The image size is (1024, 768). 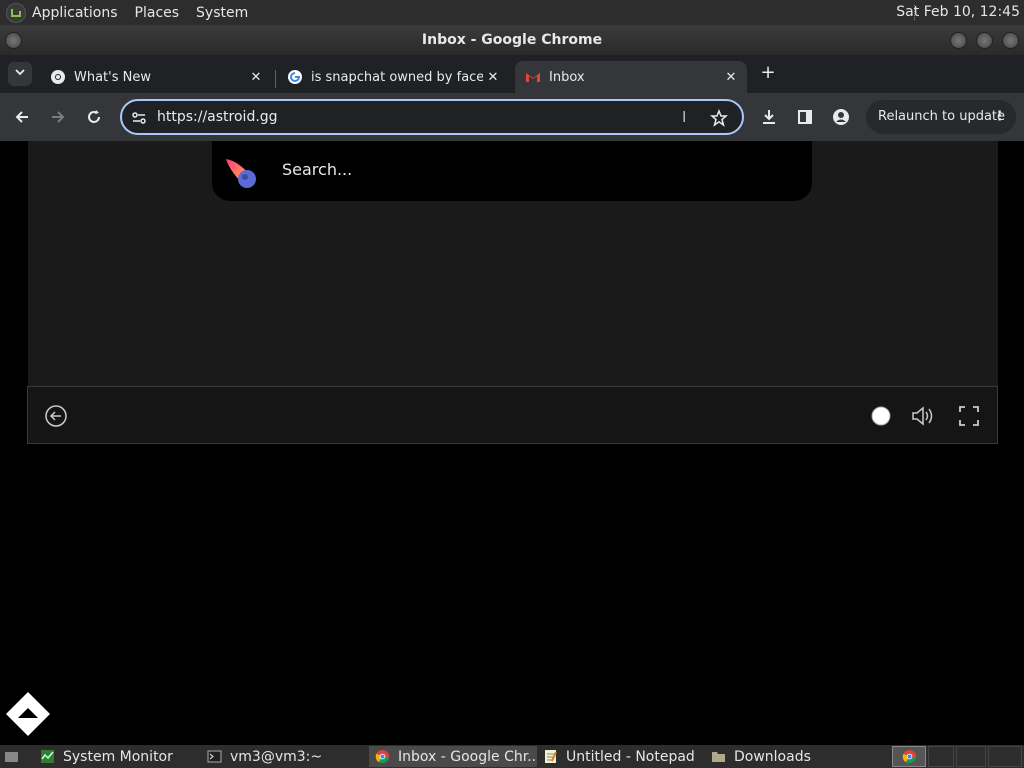 What do you see at coordinates (214, 756) in the screenshot?
I see `terminal-icon` at bounding box center [214, 756].